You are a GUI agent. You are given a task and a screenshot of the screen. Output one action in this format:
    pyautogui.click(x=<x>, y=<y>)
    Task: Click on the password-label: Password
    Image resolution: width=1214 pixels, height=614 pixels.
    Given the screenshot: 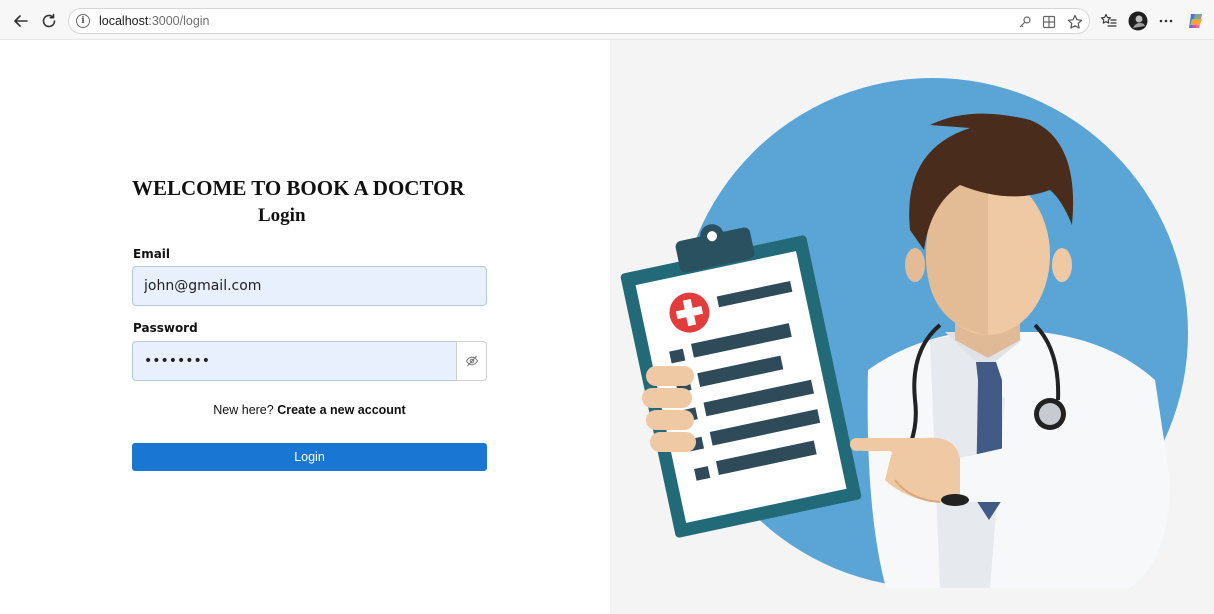 What is the action you would take?
    pyautogui.click(x=165, y=328)
    